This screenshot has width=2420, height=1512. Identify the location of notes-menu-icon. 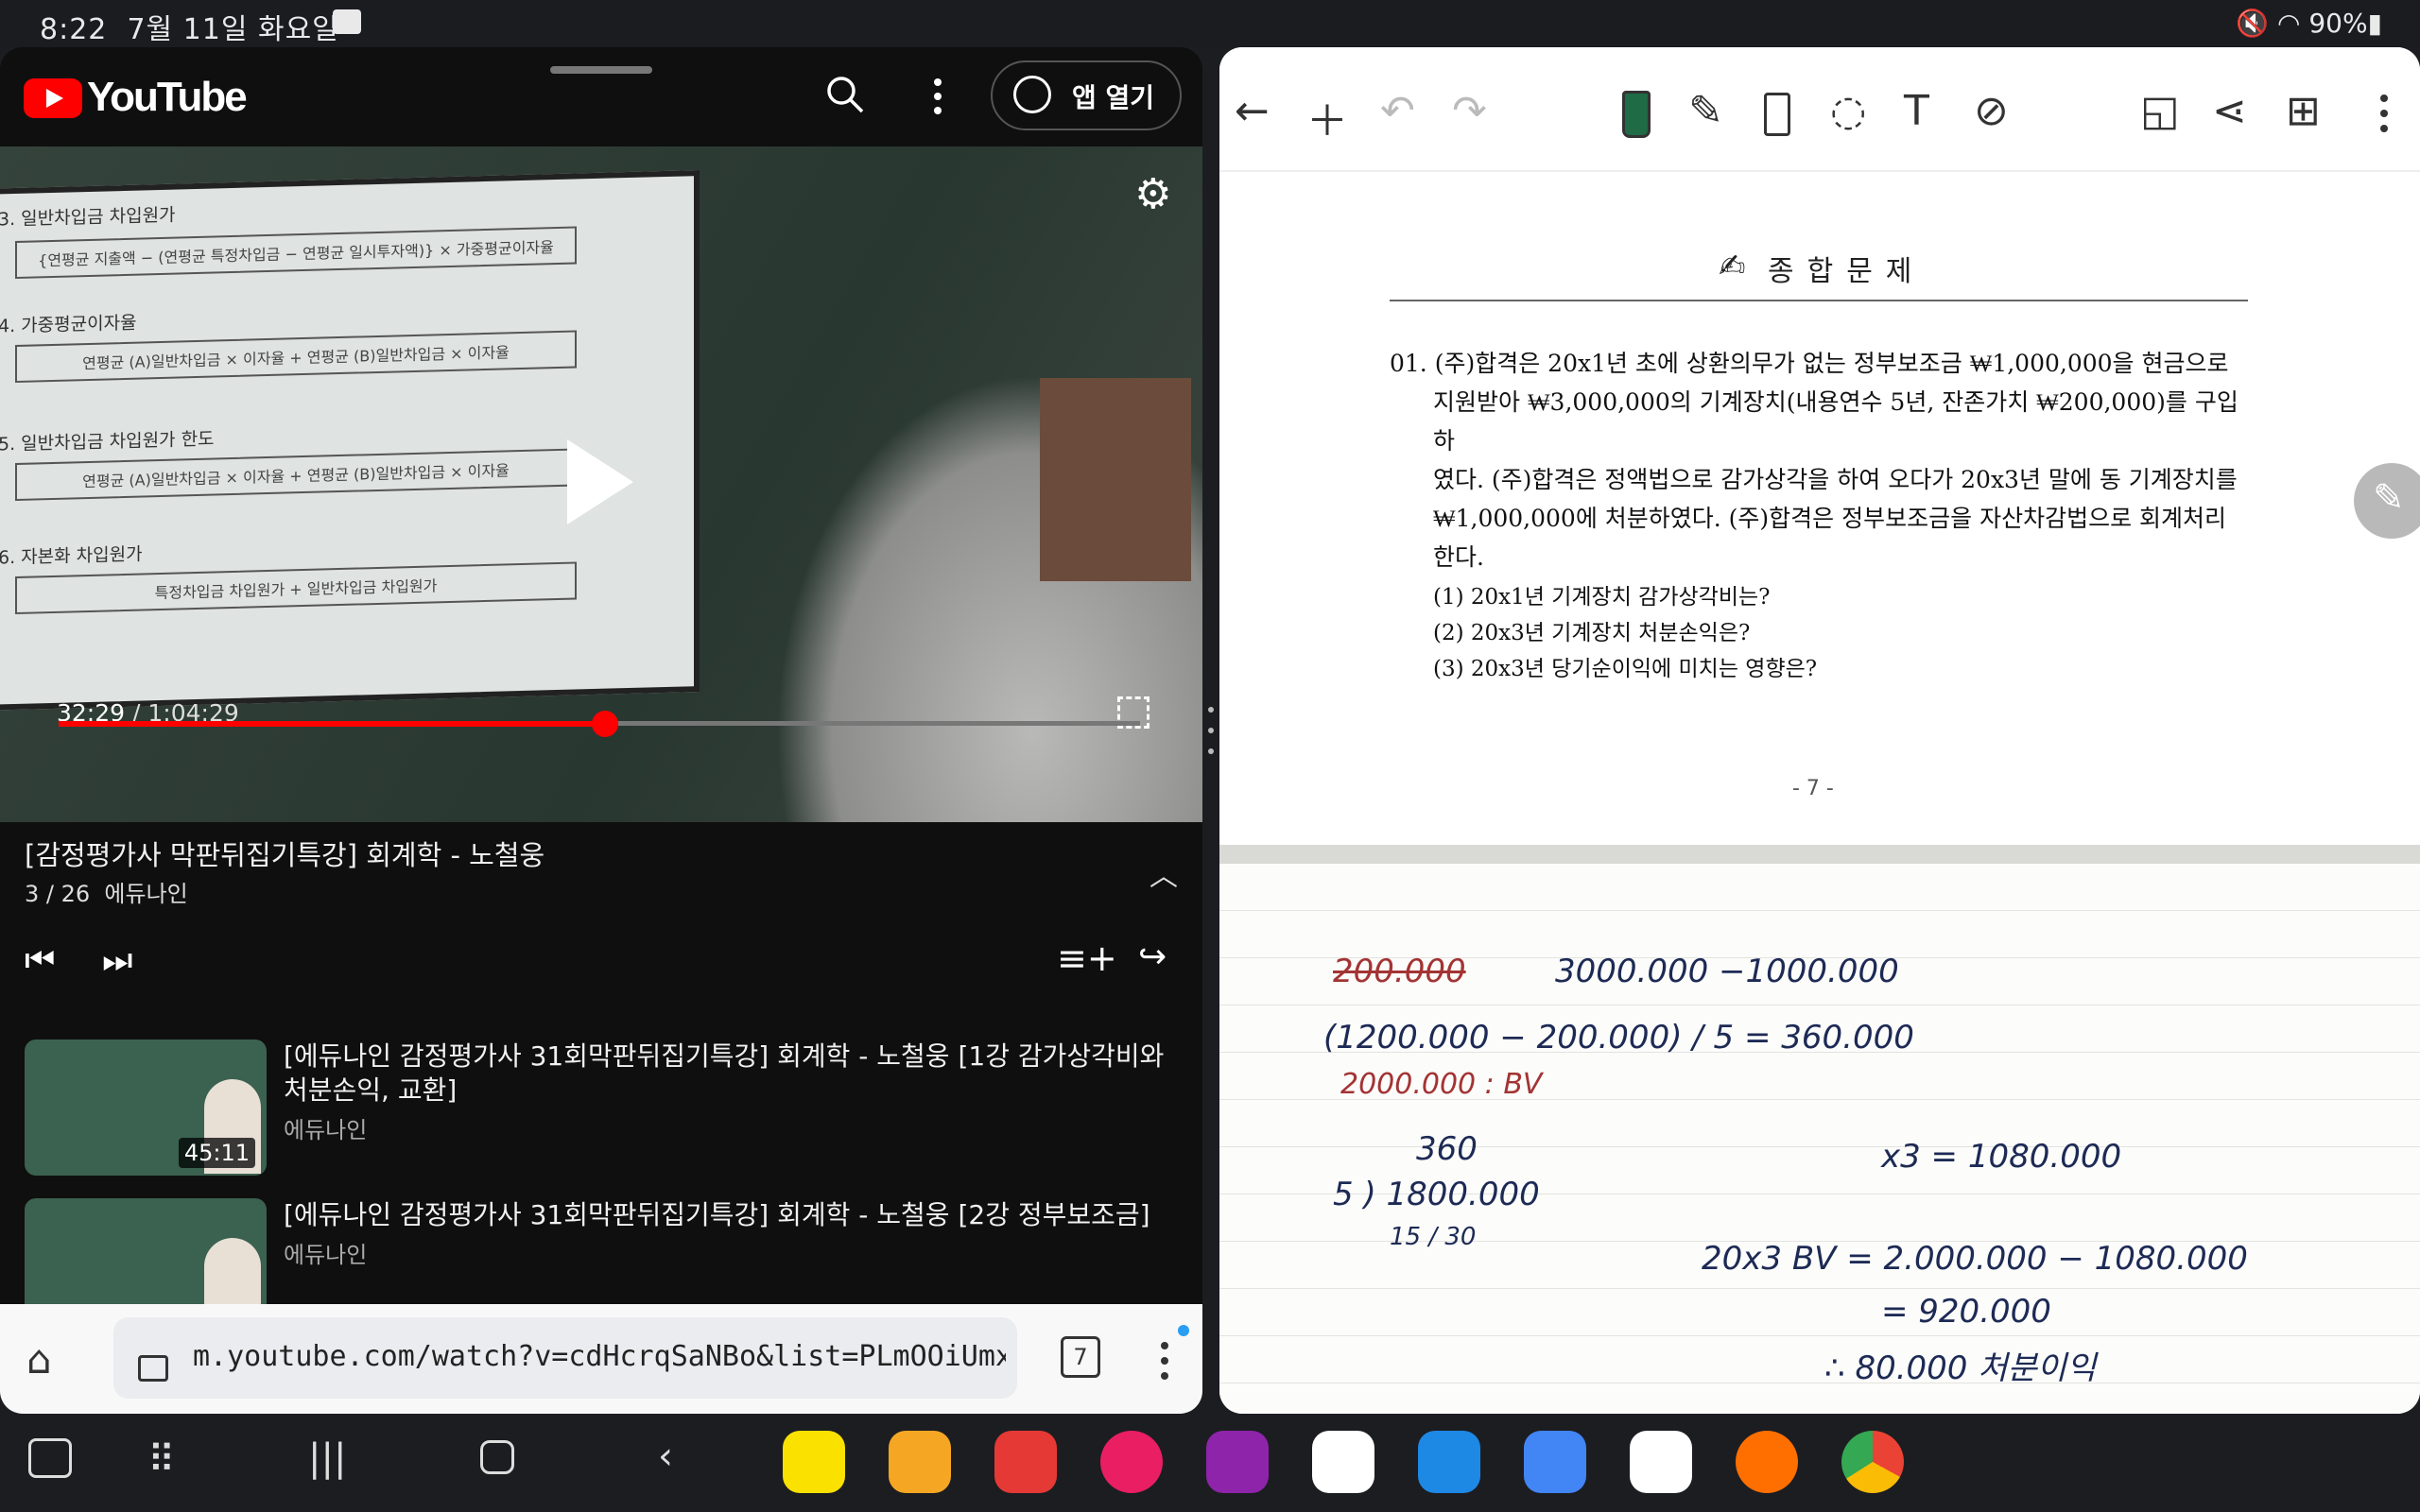
(2384, 115).